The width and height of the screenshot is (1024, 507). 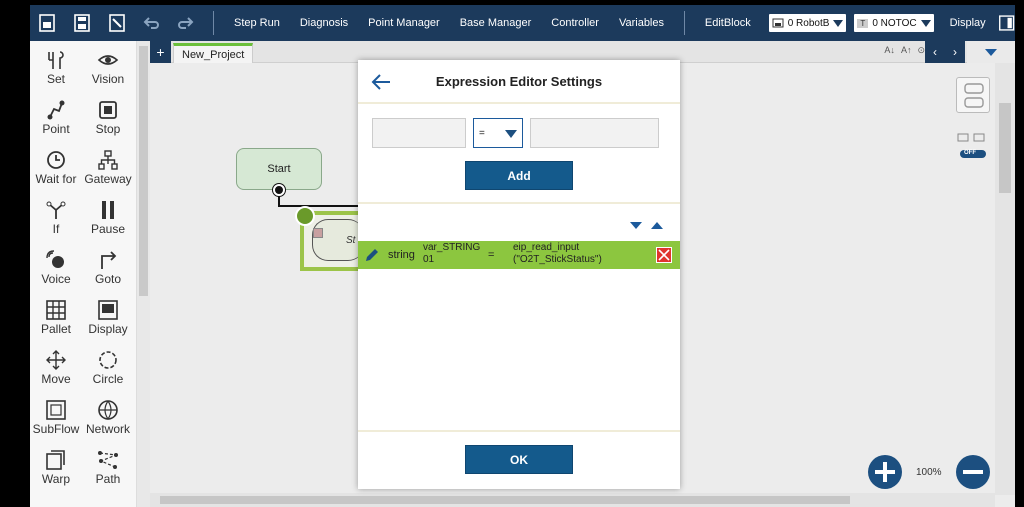 What do you see at coordinates (108, 310) in the screenshot?
I see `display-icon` at bounding box center [108, 310].